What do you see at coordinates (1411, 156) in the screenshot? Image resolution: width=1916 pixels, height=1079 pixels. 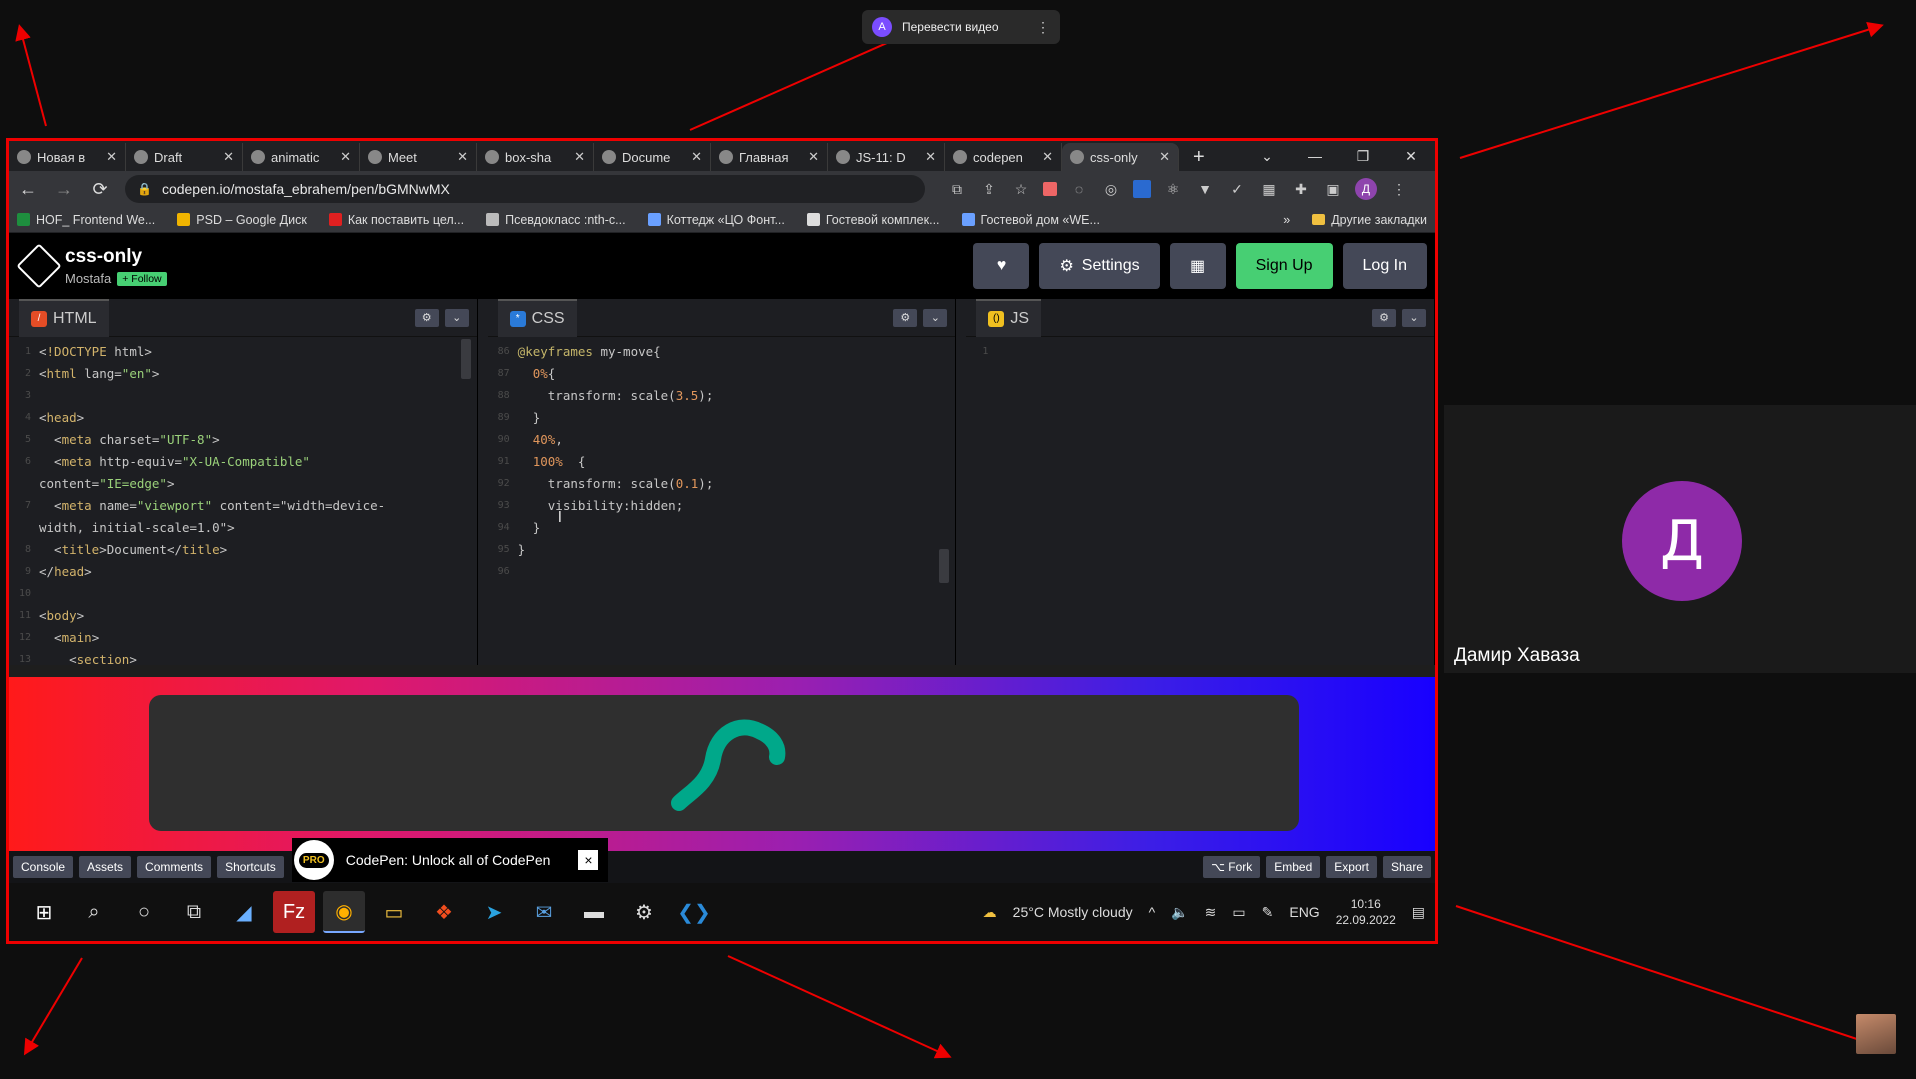 I see `close-window-icon: ✕` at bounding box center [1411, 156].